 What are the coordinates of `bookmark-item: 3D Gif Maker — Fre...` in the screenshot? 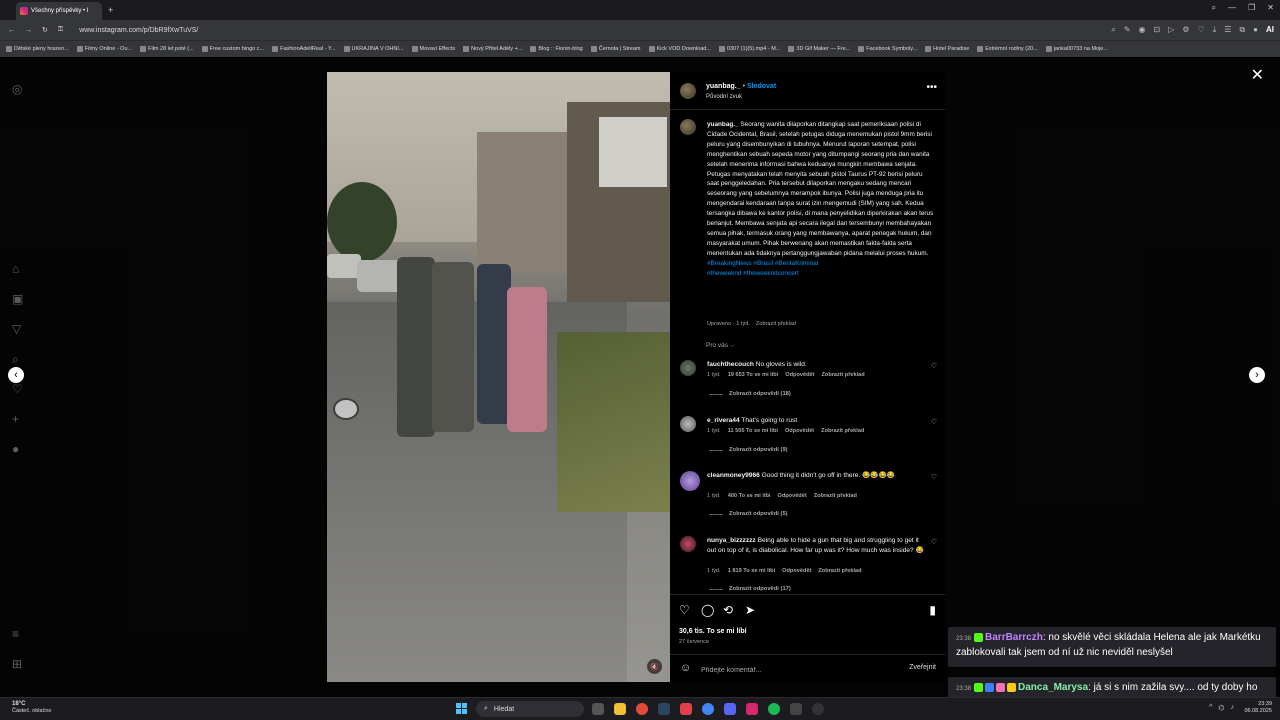 It's located at (819, 49).